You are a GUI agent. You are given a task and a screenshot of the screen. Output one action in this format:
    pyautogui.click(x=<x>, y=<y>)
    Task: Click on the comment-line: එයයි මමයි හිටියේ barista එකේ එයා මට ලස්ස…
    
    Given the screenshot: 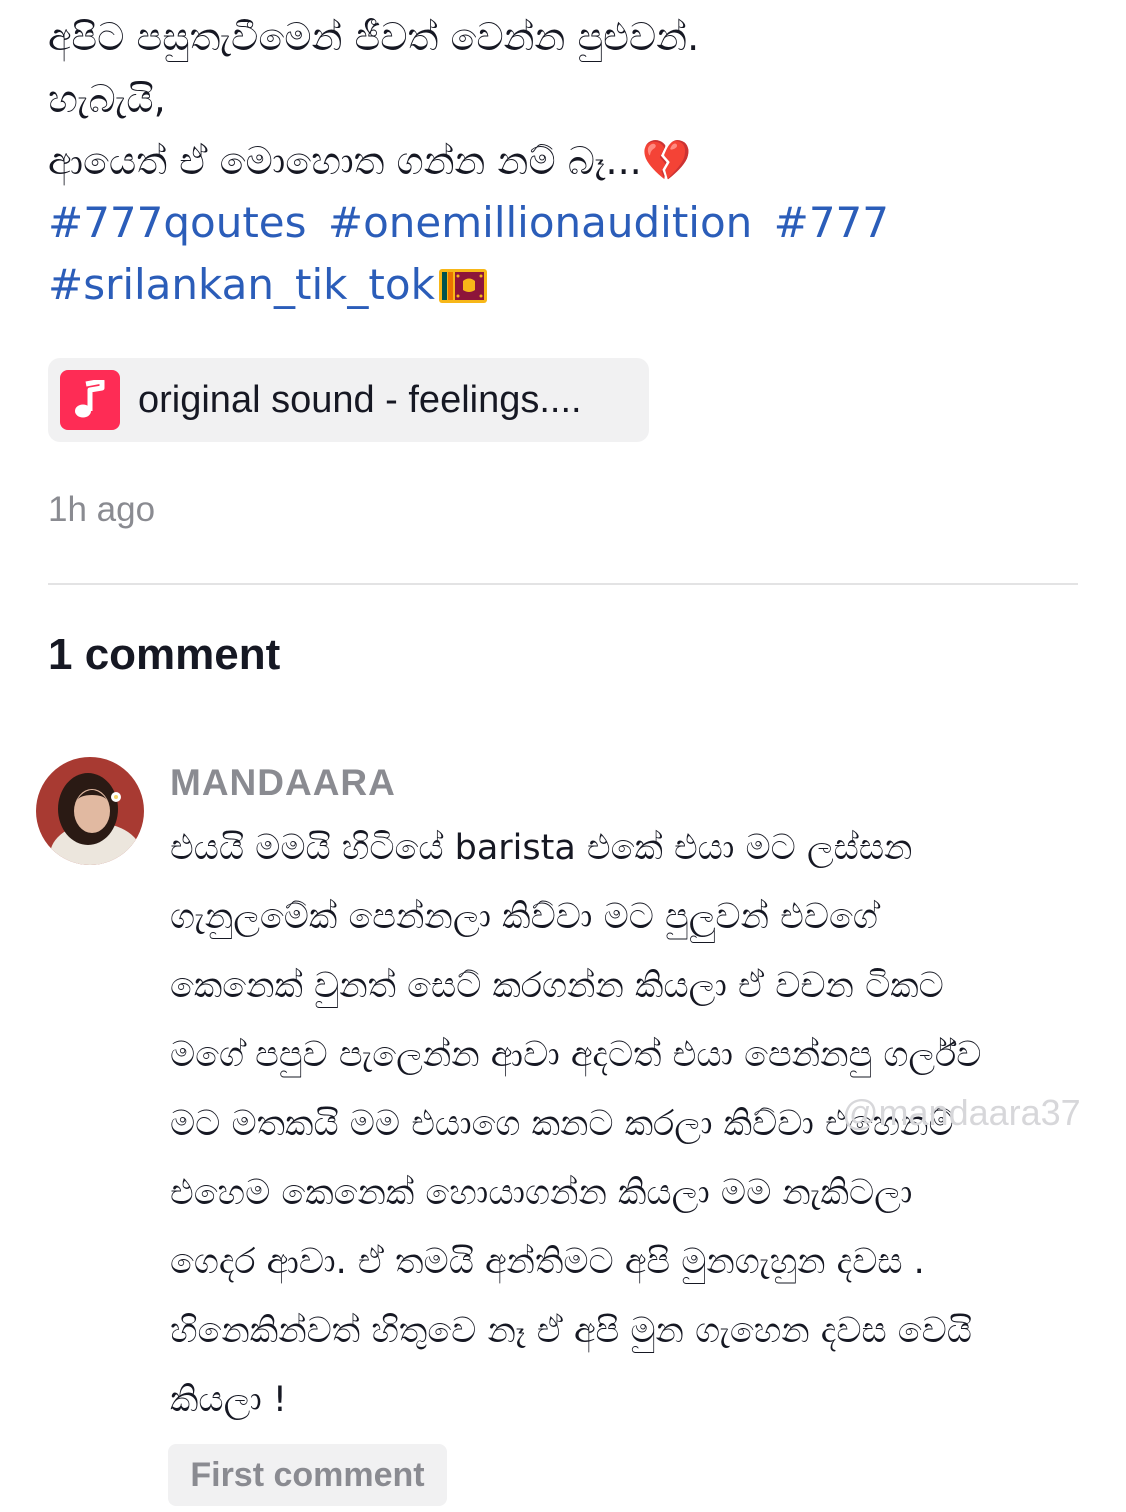 What is the action you would take?
    pyautogui.click(x=541, y=848)
    